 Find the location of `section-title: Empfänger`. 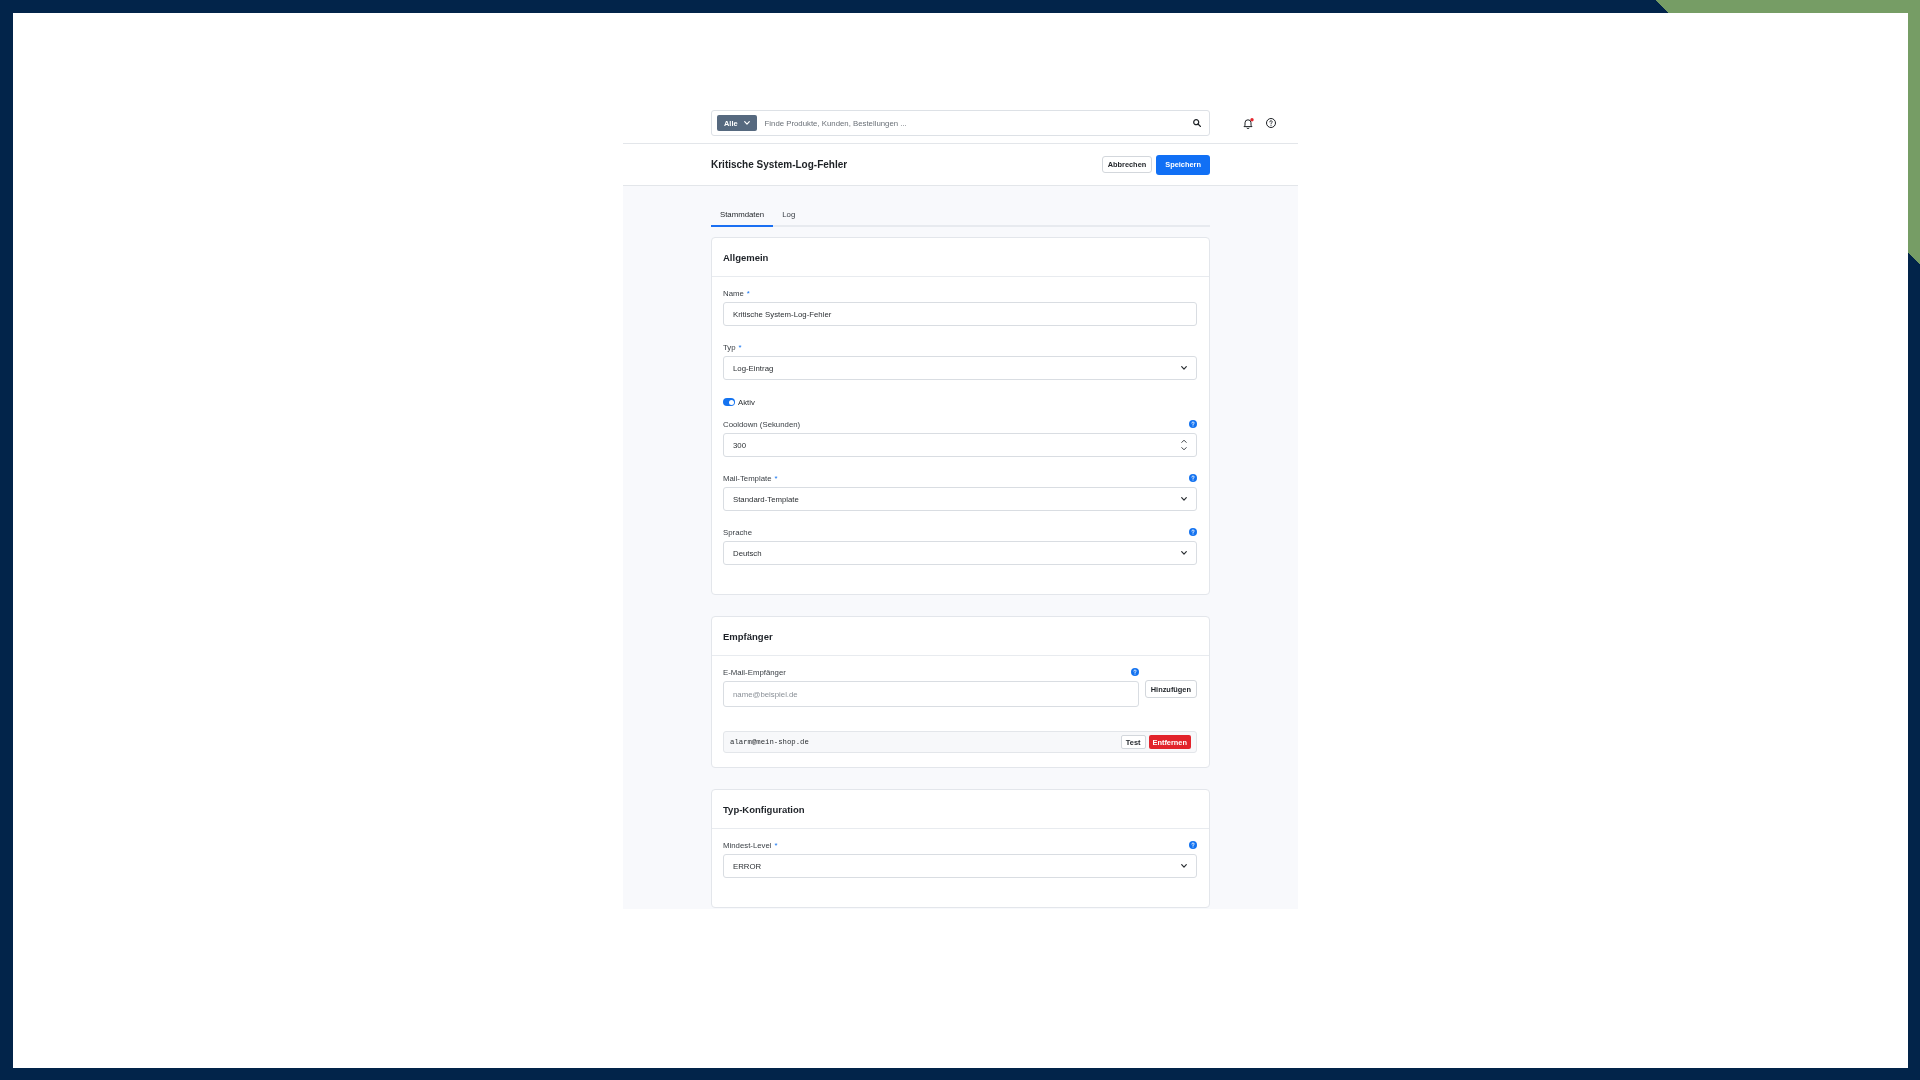

section-title: Empfänger is located at coordinates (748, 636).